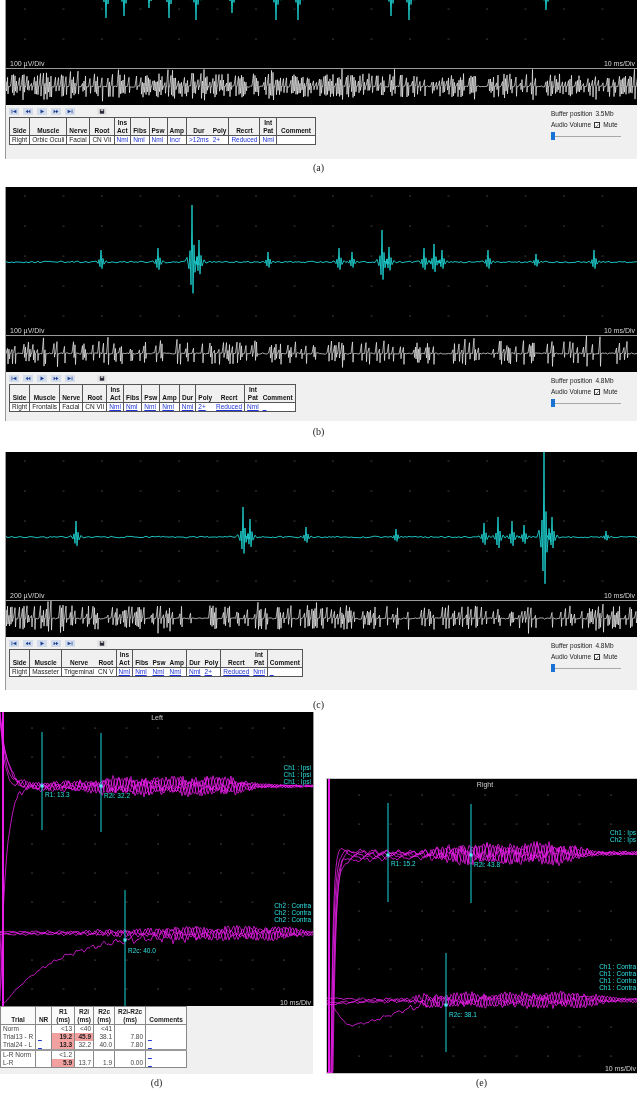 This screenshot has width=637, height=1094. I want to click on figure-caption: (c), so click(318, 705).